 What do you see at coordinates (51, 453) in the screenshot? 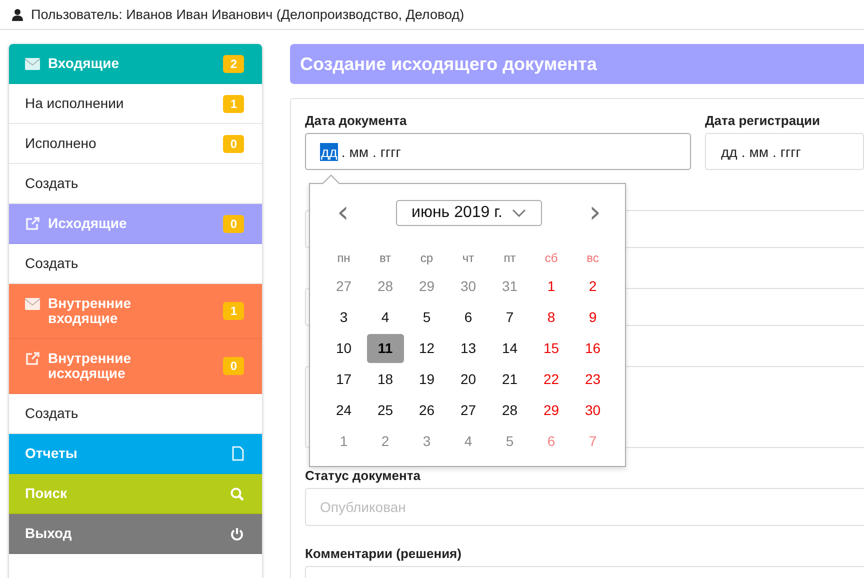
I see `tool-label: Отчеты` at bounding box center [51, 453].